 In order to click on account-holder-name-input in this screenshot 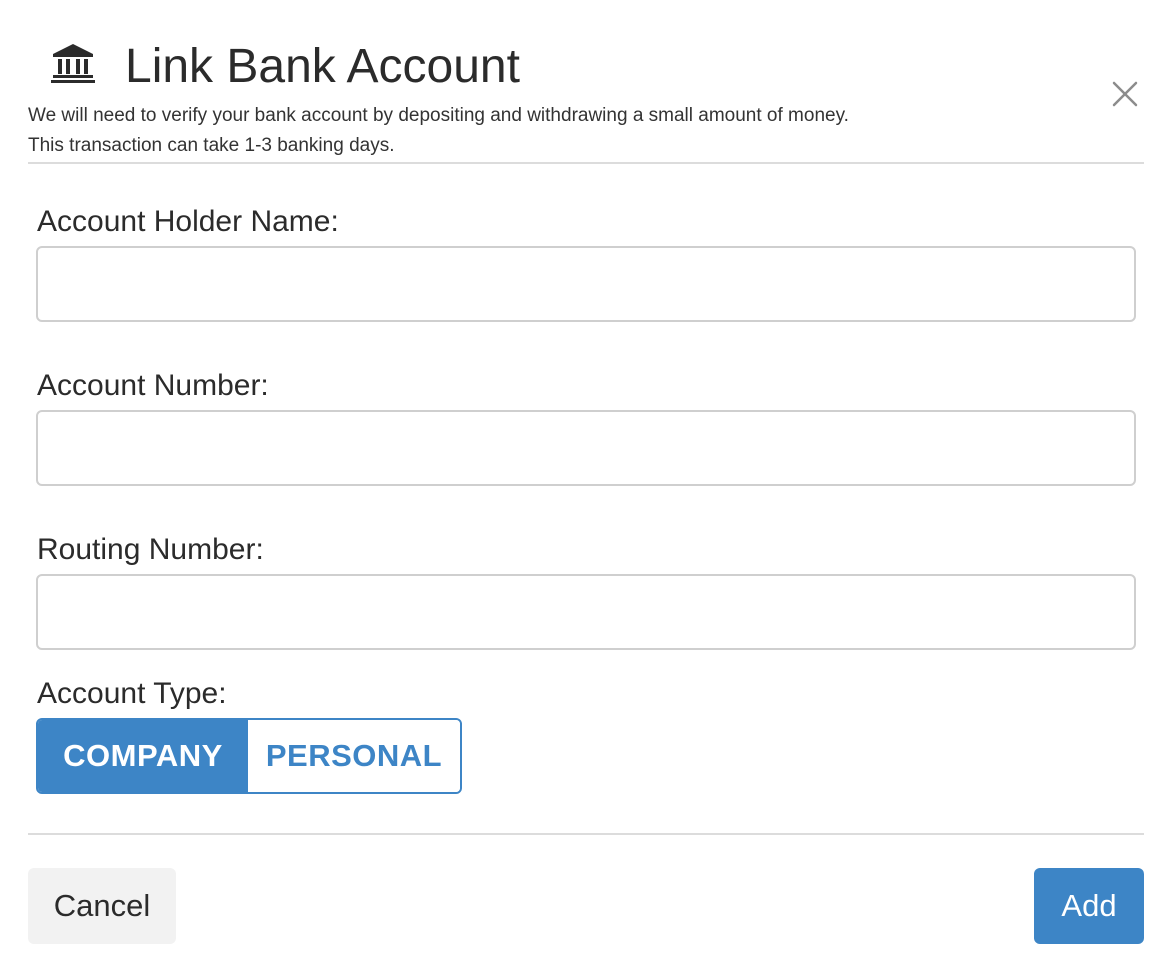, I will do `click(586, 284)`.